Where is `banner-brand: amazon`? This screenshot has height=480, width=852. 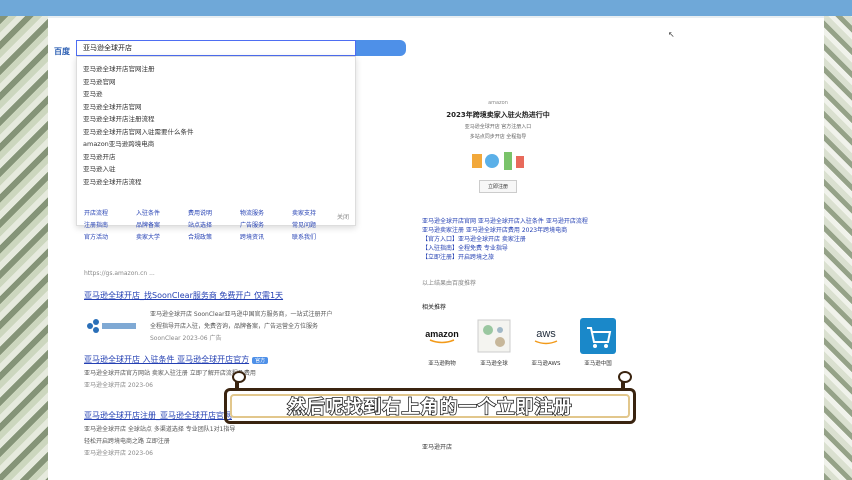 banner-brand: amazon is located at coordinates (498, 103).